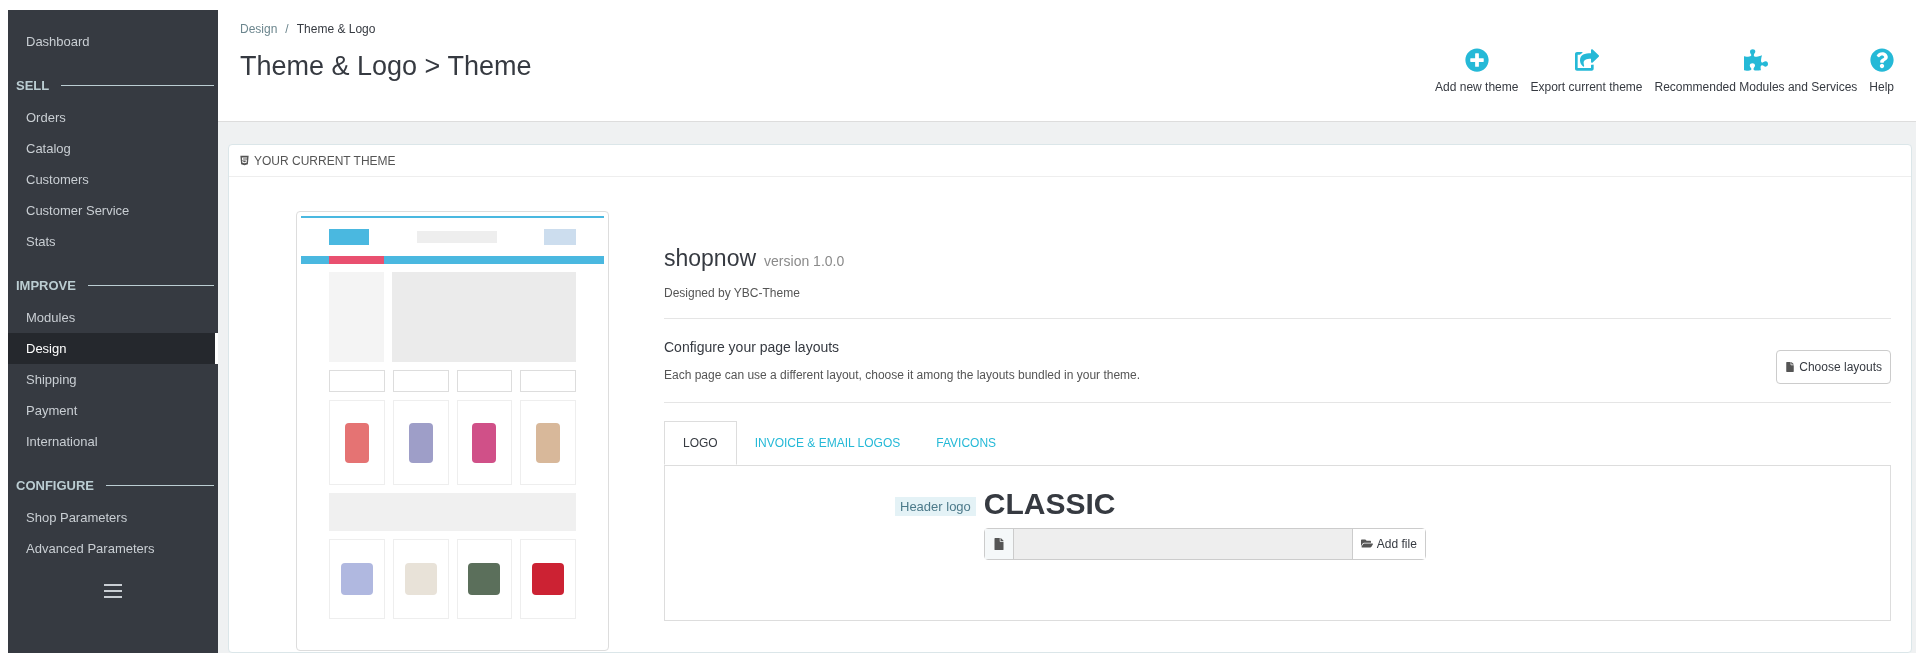 The height and width of the screenshot is (653, 1916). I want to click on toolbar-button: Add new theme, so click(1477, 74).